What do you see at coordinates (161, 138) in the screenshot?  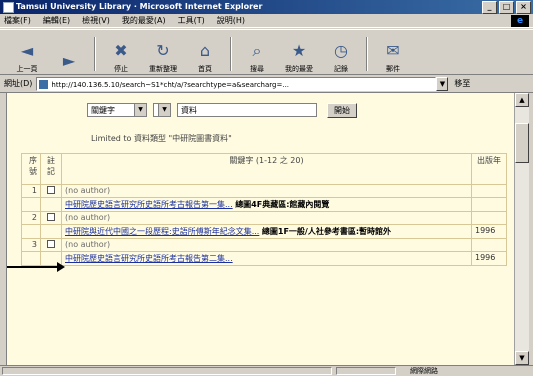 I see `limit-note: Limited to 資料類型 "中研院圖書資料"` at bounding box center [161, 138].